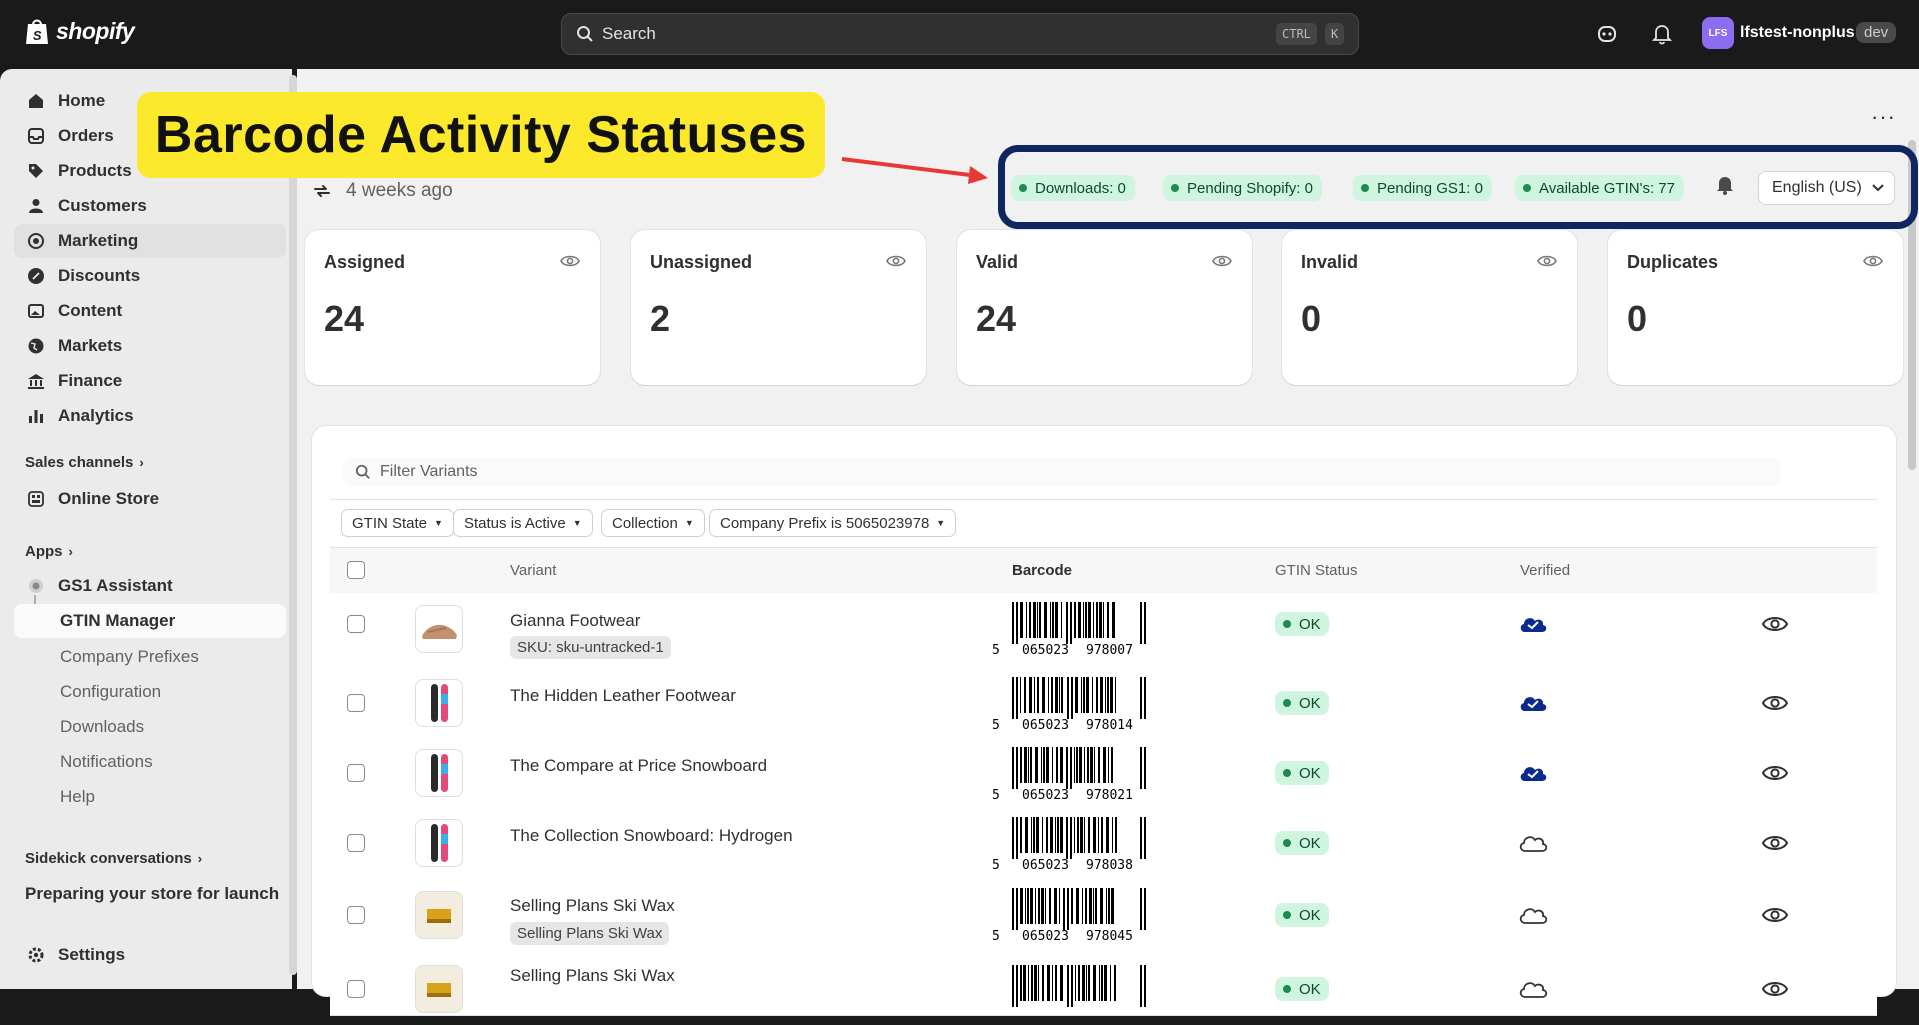 This screenshot has width=1919, height=1025. I want to click on shopify-logo: S shopify, so click(79, 31).